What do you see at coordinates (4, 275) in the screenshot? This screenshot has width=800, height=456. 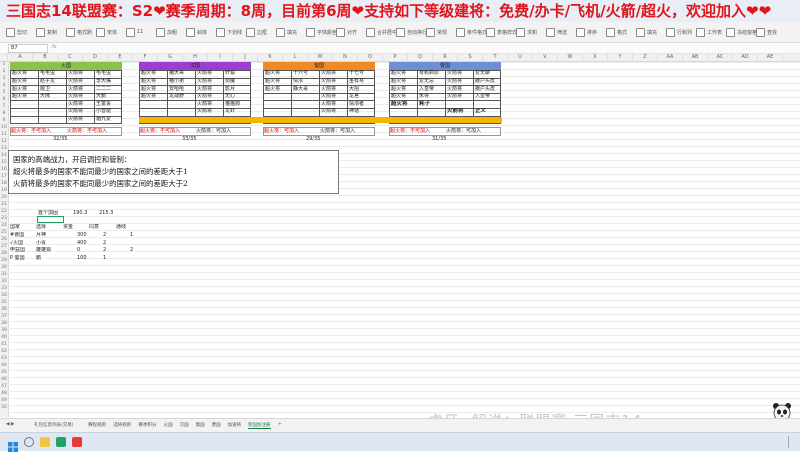 I see `row-header-31: 31` at bounding box center [4, 275].